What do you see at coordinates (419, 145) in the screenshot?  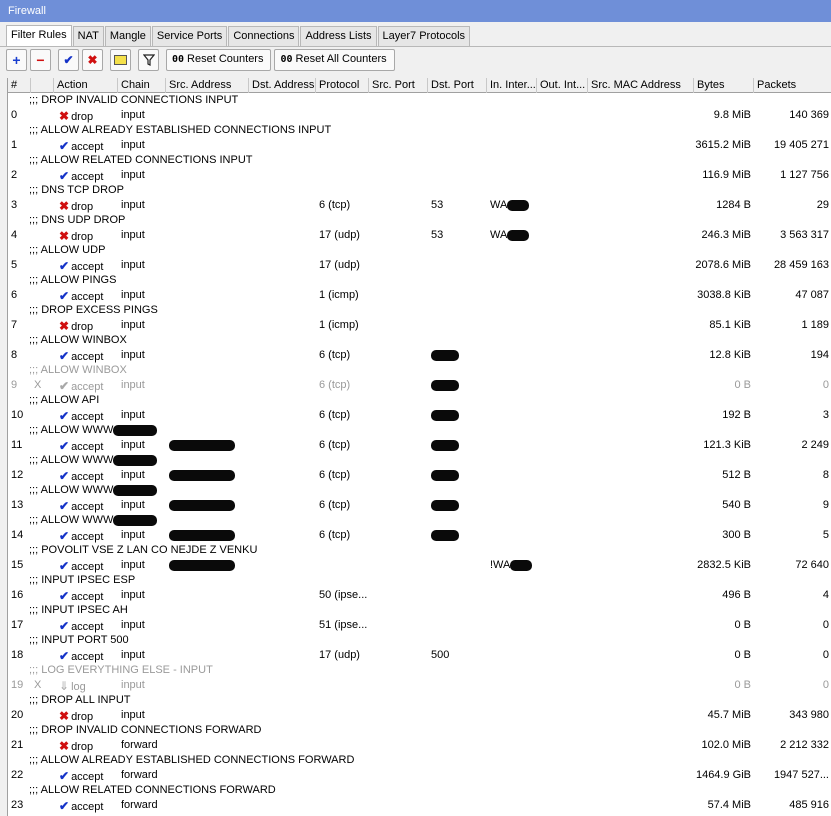 I see `table-row: 1 ✔ accept input 3615.2 MiB 19 405 271` at bounding box center [419, 145].